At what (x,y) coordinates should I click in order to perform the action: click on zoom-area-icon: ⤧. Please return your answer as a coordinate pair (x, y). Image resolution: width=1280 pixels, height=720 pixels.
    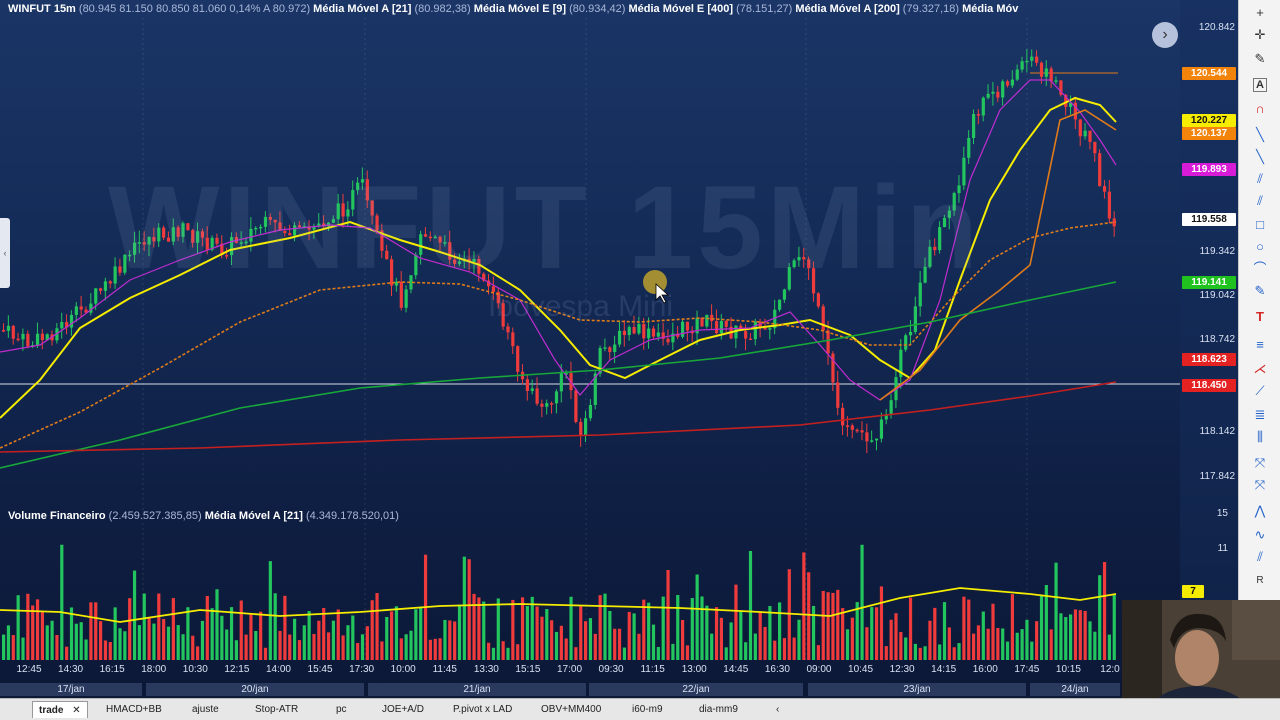
    Looking at the image, I should click on (1260, 463).